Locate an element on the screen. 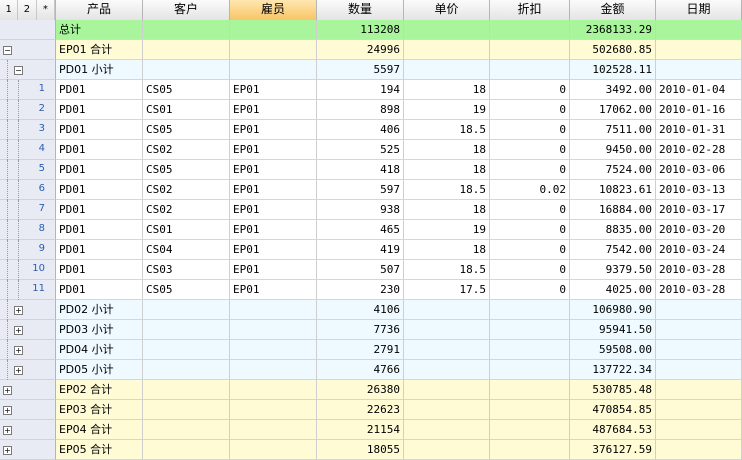  row-header: 6 is located at coordinates (28, 190).